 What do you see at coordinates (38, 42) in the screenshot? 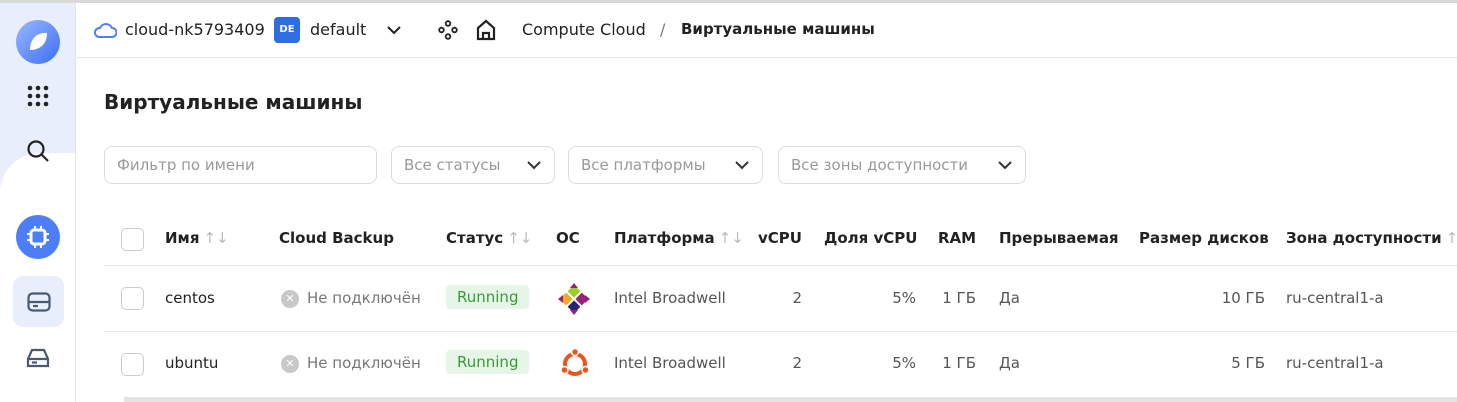
I see `logo-icon` at bounding box center [38, 42].